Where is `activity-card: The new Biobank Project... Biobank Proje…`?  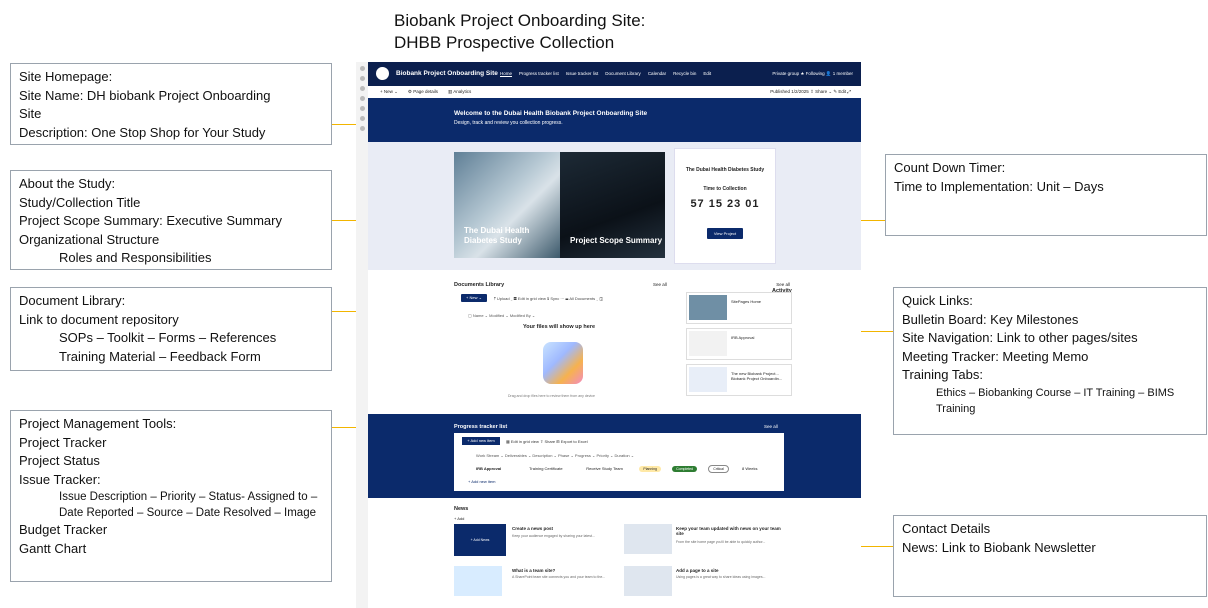
activity-card: The new Biobank Project... Biobank Proje… is located at coordinates (739, 380).